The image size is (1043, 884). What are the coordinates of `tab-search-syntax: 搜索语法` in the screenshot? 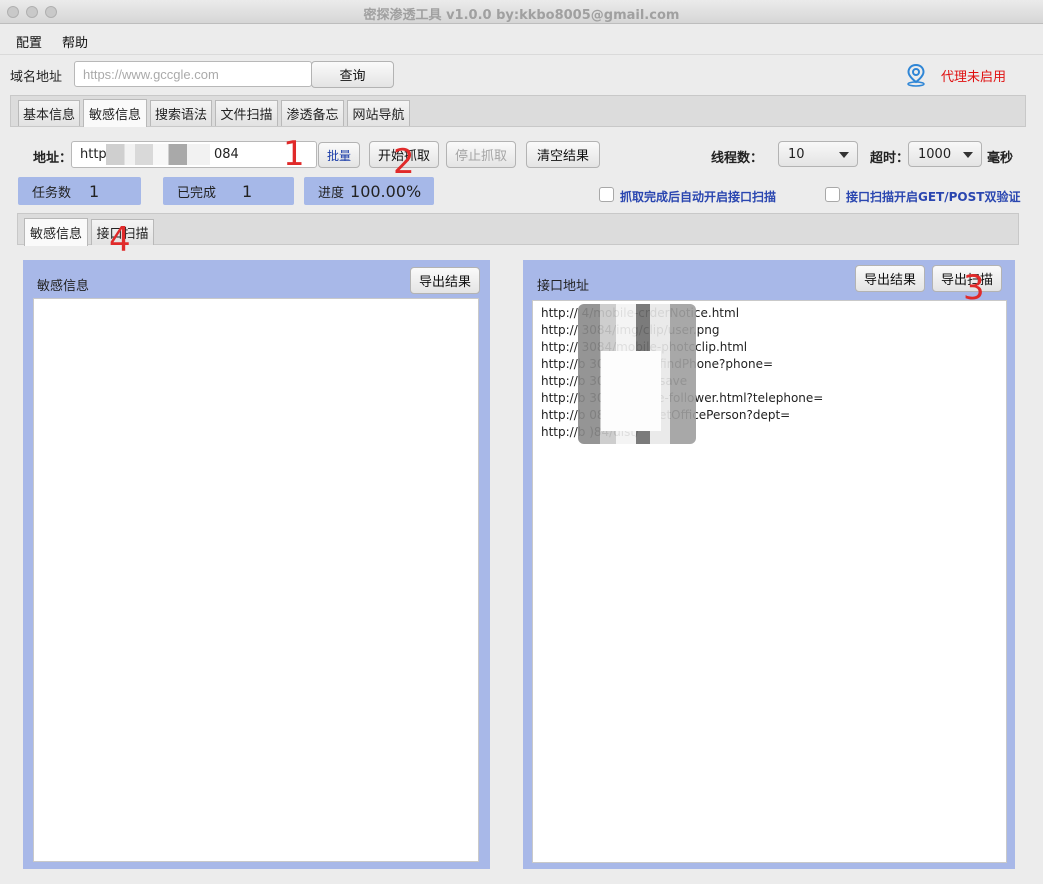 It's located at (181, 113).